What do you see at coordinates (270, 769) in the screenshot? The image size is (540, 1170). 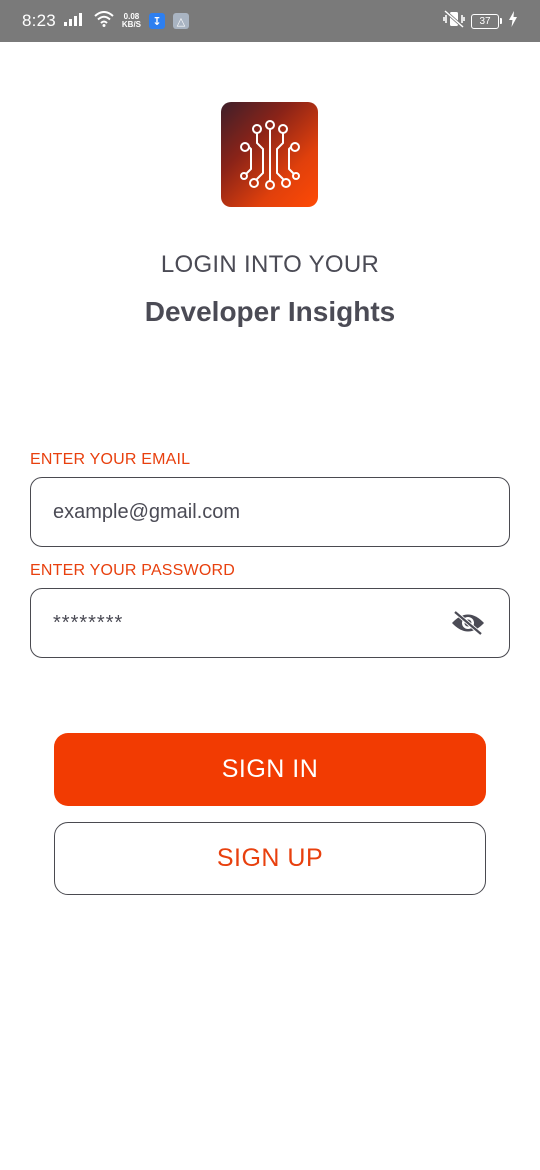 I see `sign-in-button: SIGN IN` at bounding box center [270, 769].